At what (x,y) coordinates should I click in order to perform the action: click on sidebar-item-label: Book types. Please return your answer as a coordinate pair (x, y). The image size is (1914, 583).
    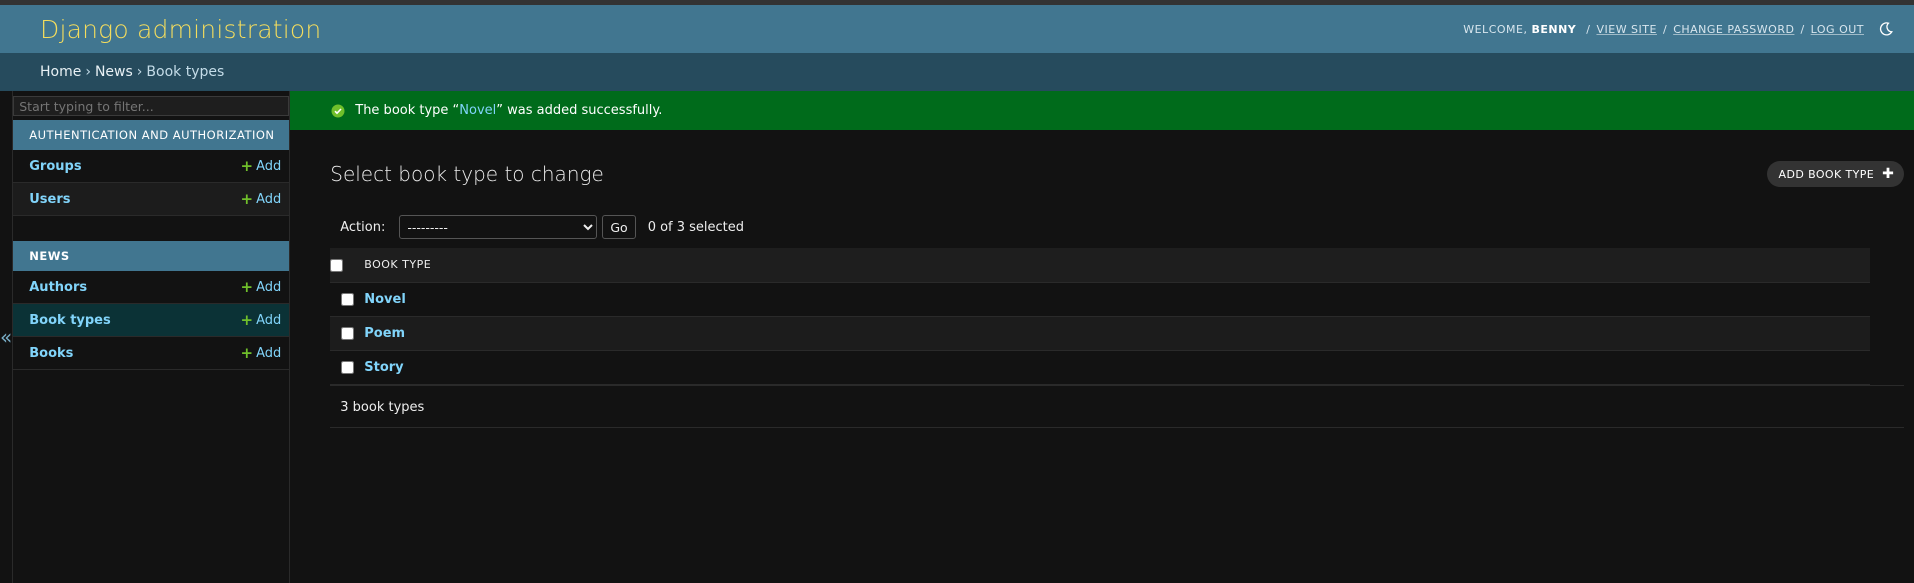
    Looking at the image, I should click on (70, 320).